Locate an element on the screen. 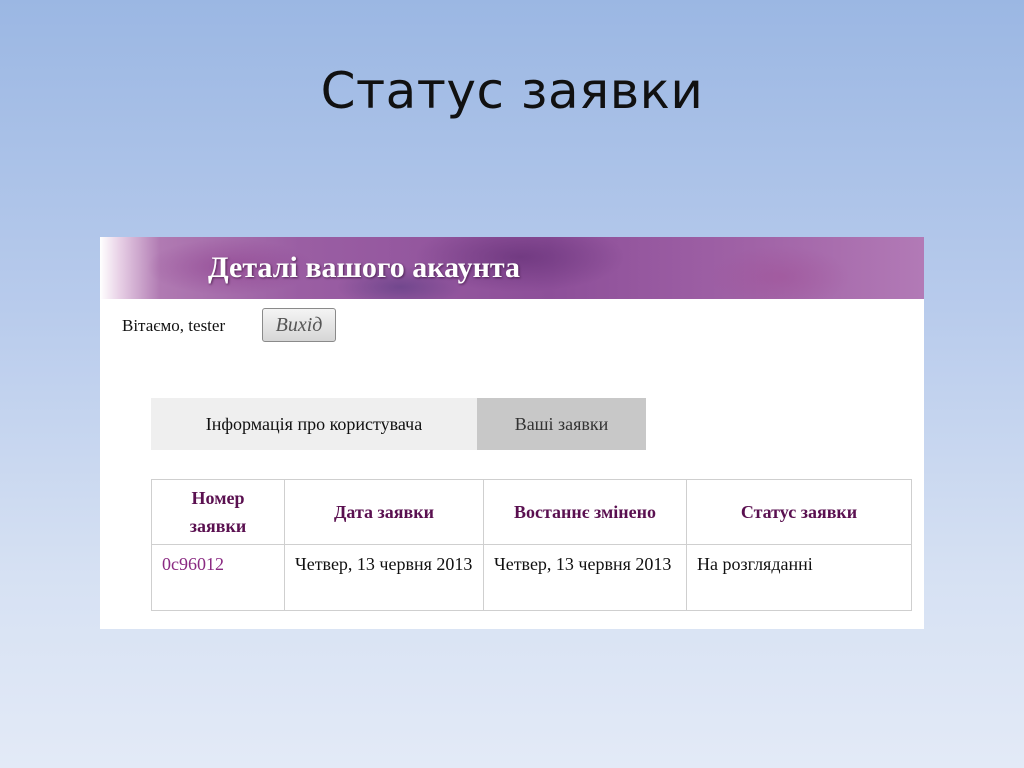  slide-title: Статус заявки is located at coordinates (512, 91).